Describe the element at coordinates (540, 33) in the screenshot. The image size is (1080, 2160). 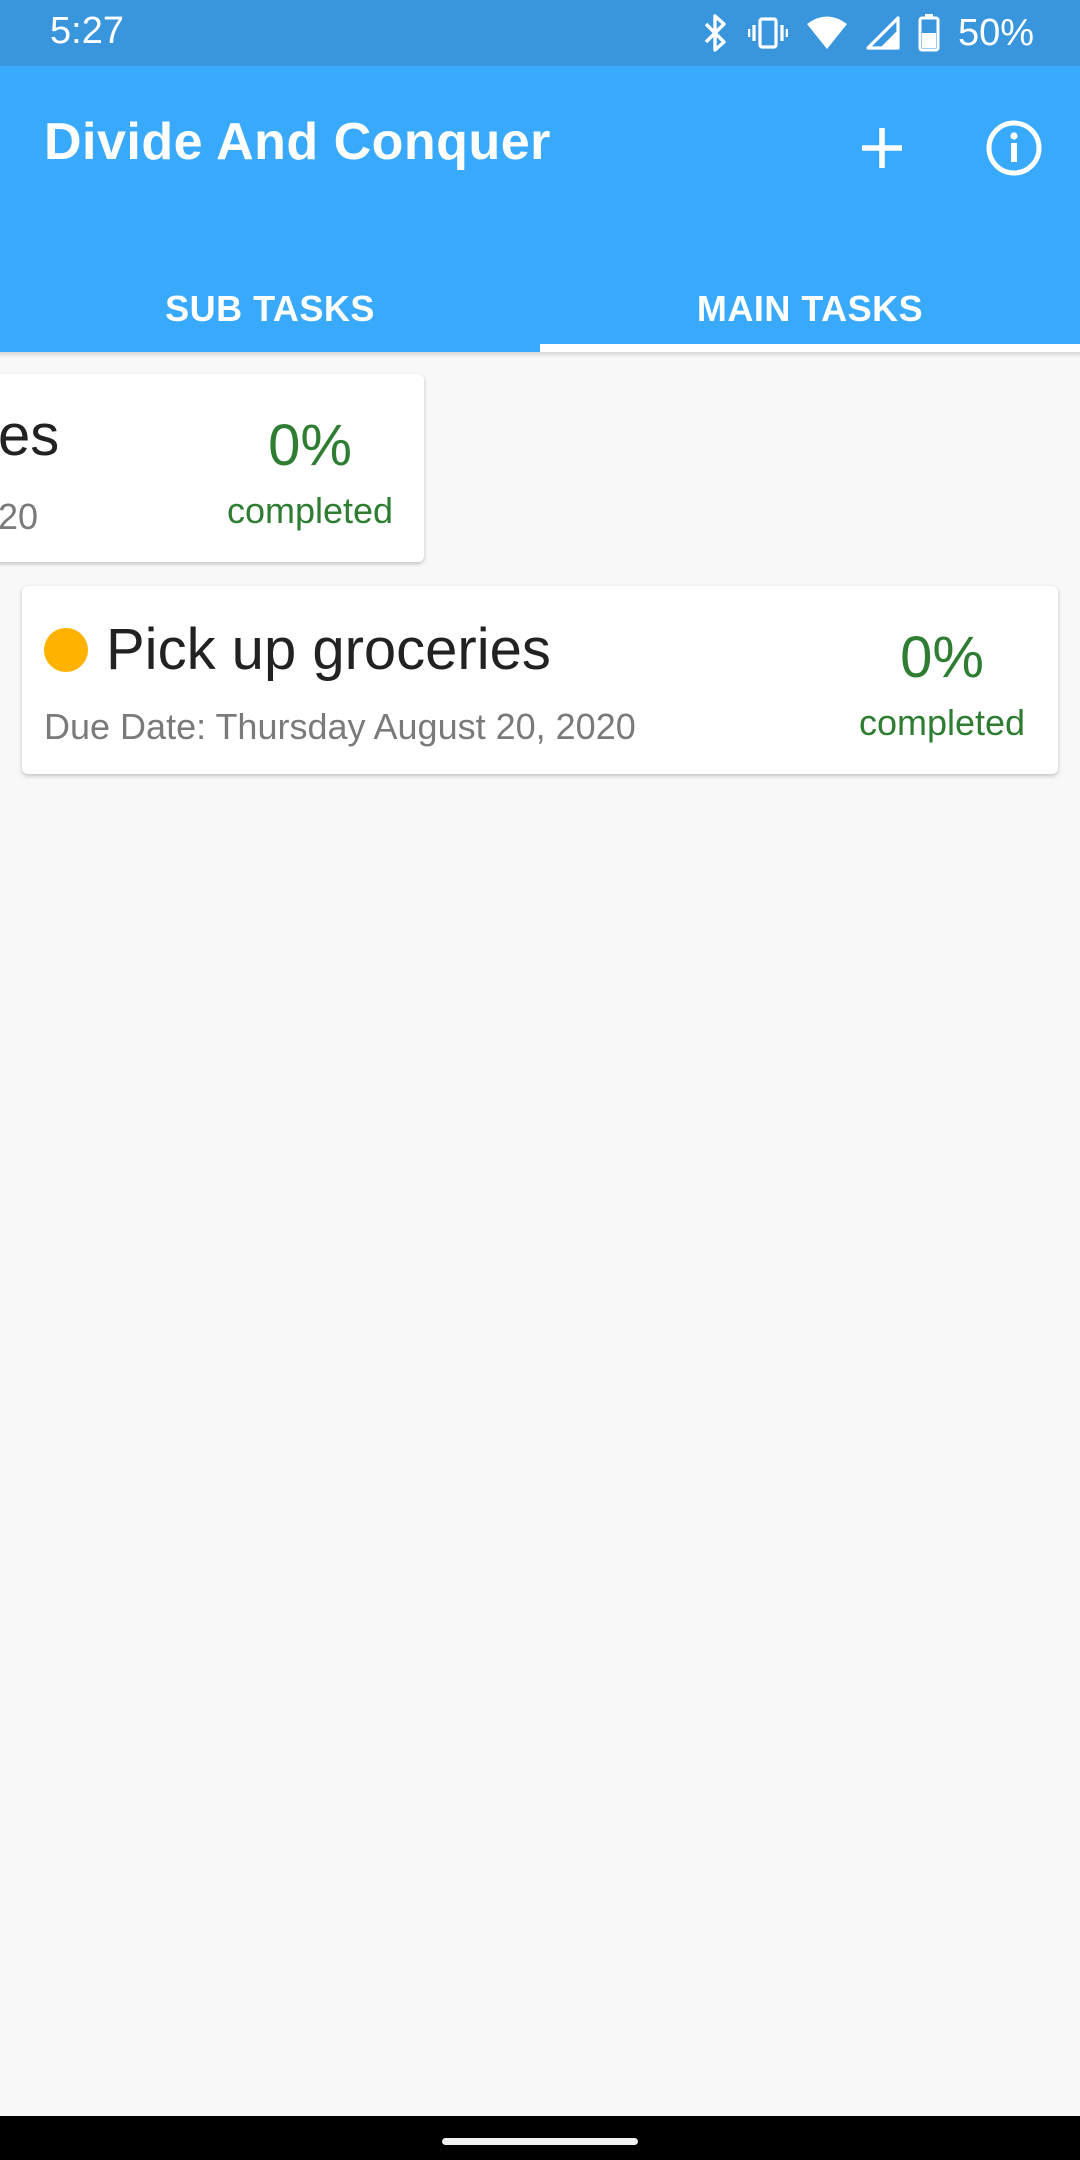
I see `status-bar: 5:27 50%` at that location.